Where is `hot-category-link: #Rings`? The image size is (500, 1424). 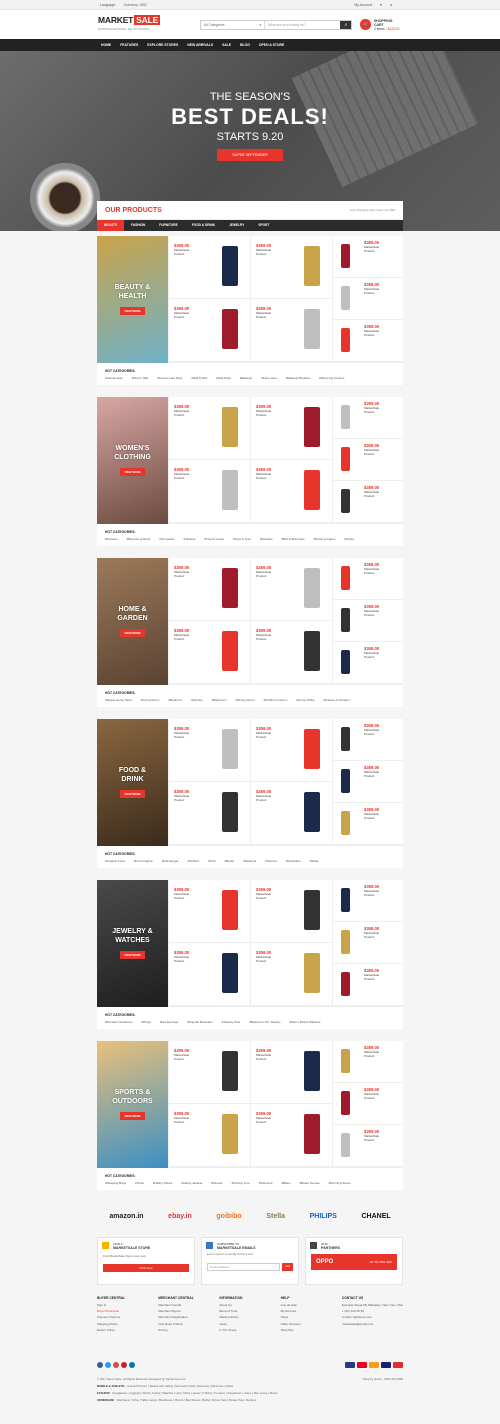 hot-category-link: #Rings is located at coordinates (146, 1022).